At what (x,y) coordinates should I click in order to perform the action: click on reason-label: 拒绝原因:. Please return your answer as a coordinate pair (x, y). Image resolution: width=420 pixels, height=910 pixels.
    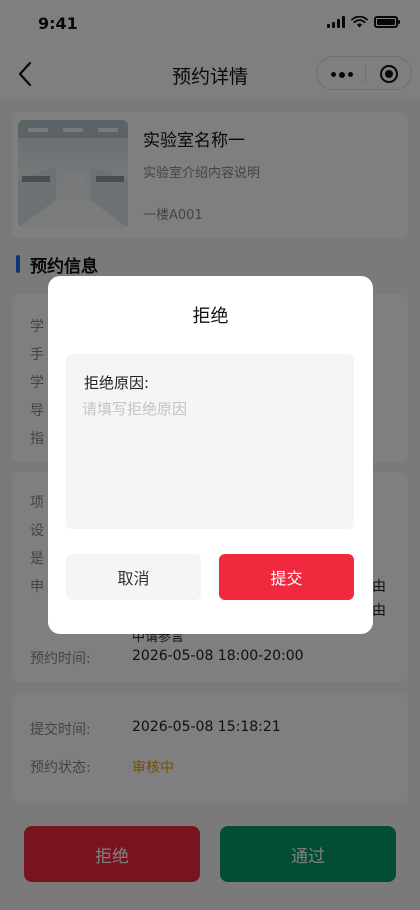
    Looking at the image, I should click on (117, 383).